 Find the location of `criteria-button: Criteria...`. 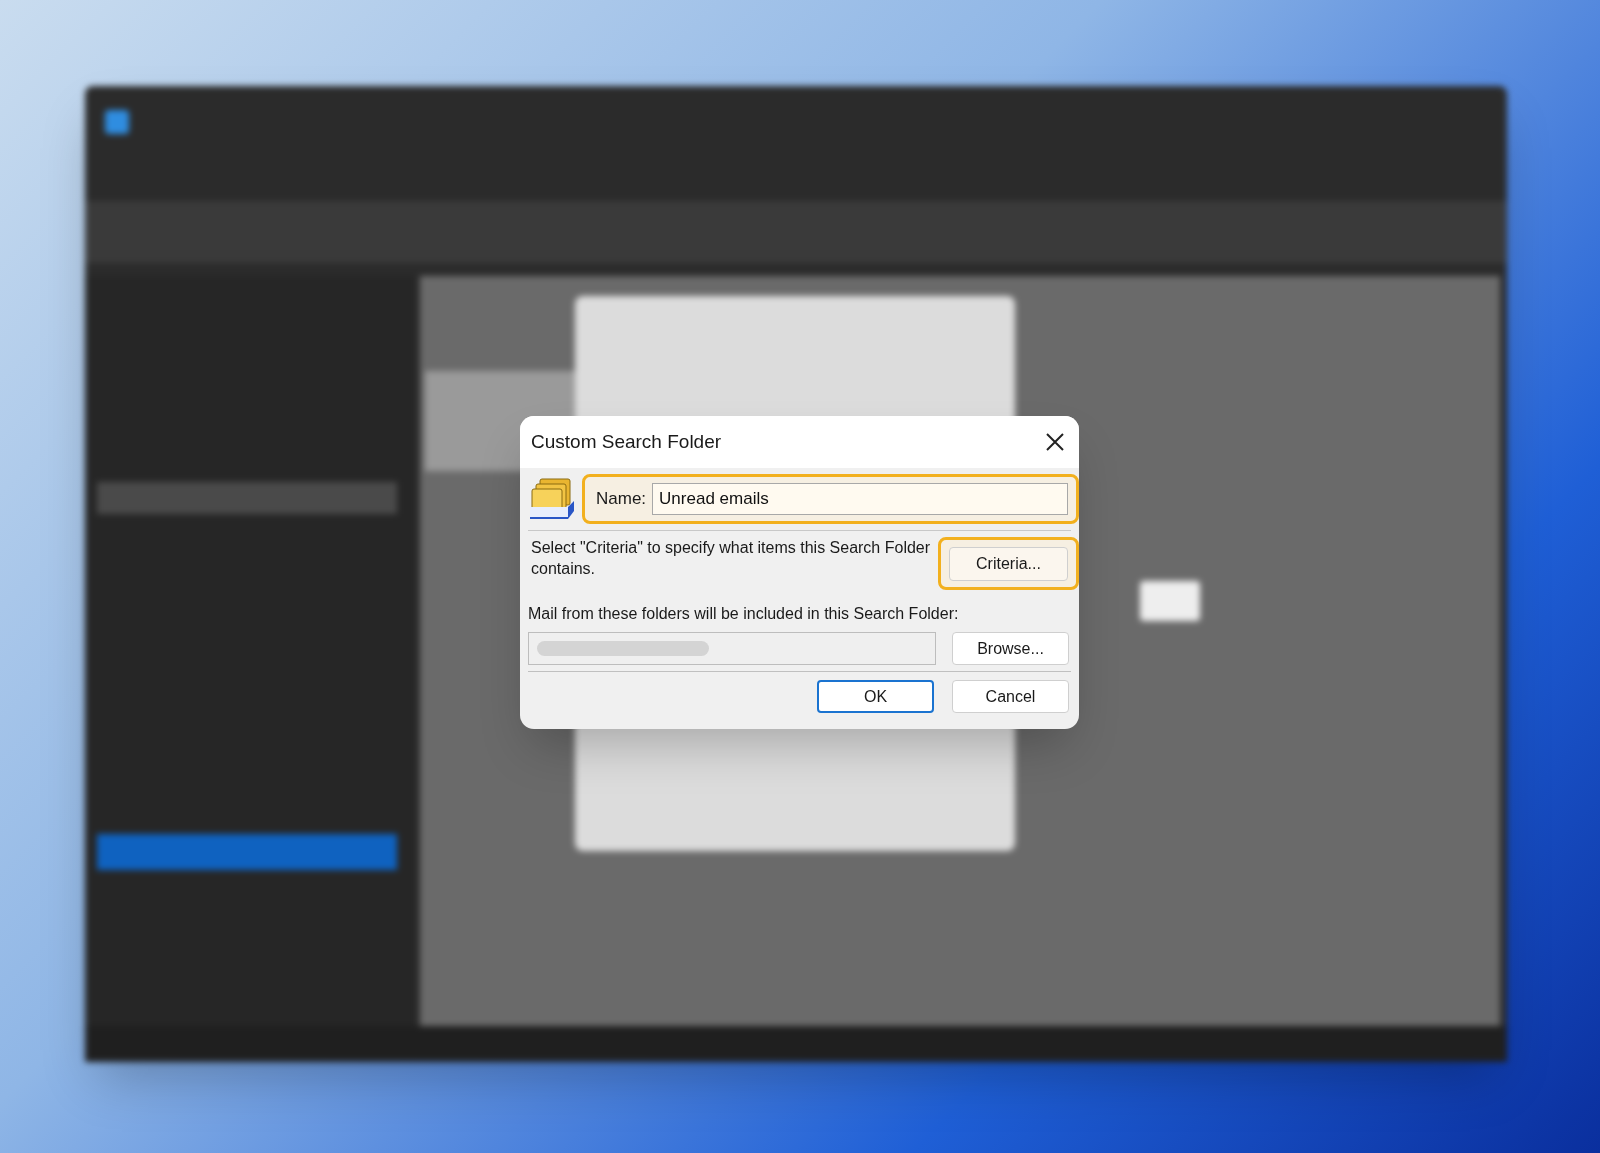

criteria-button: Criteria... is located at coordinates (1008, 563).